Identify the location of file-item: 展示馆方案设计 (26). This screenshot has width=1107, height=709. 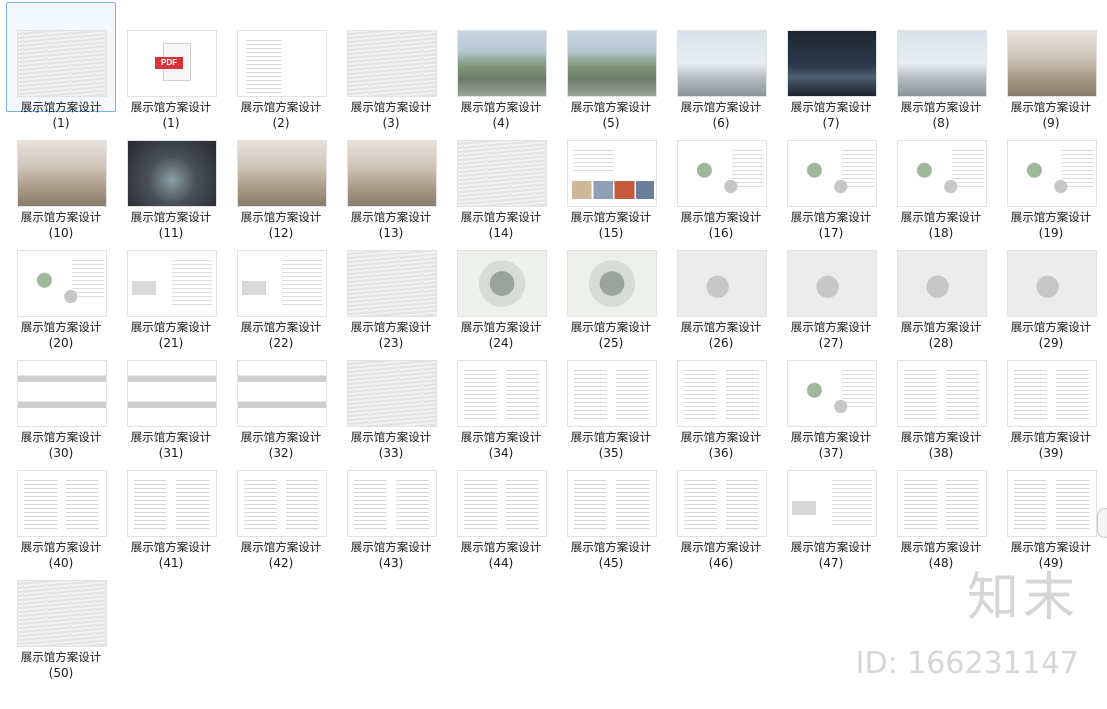
(721, 286).